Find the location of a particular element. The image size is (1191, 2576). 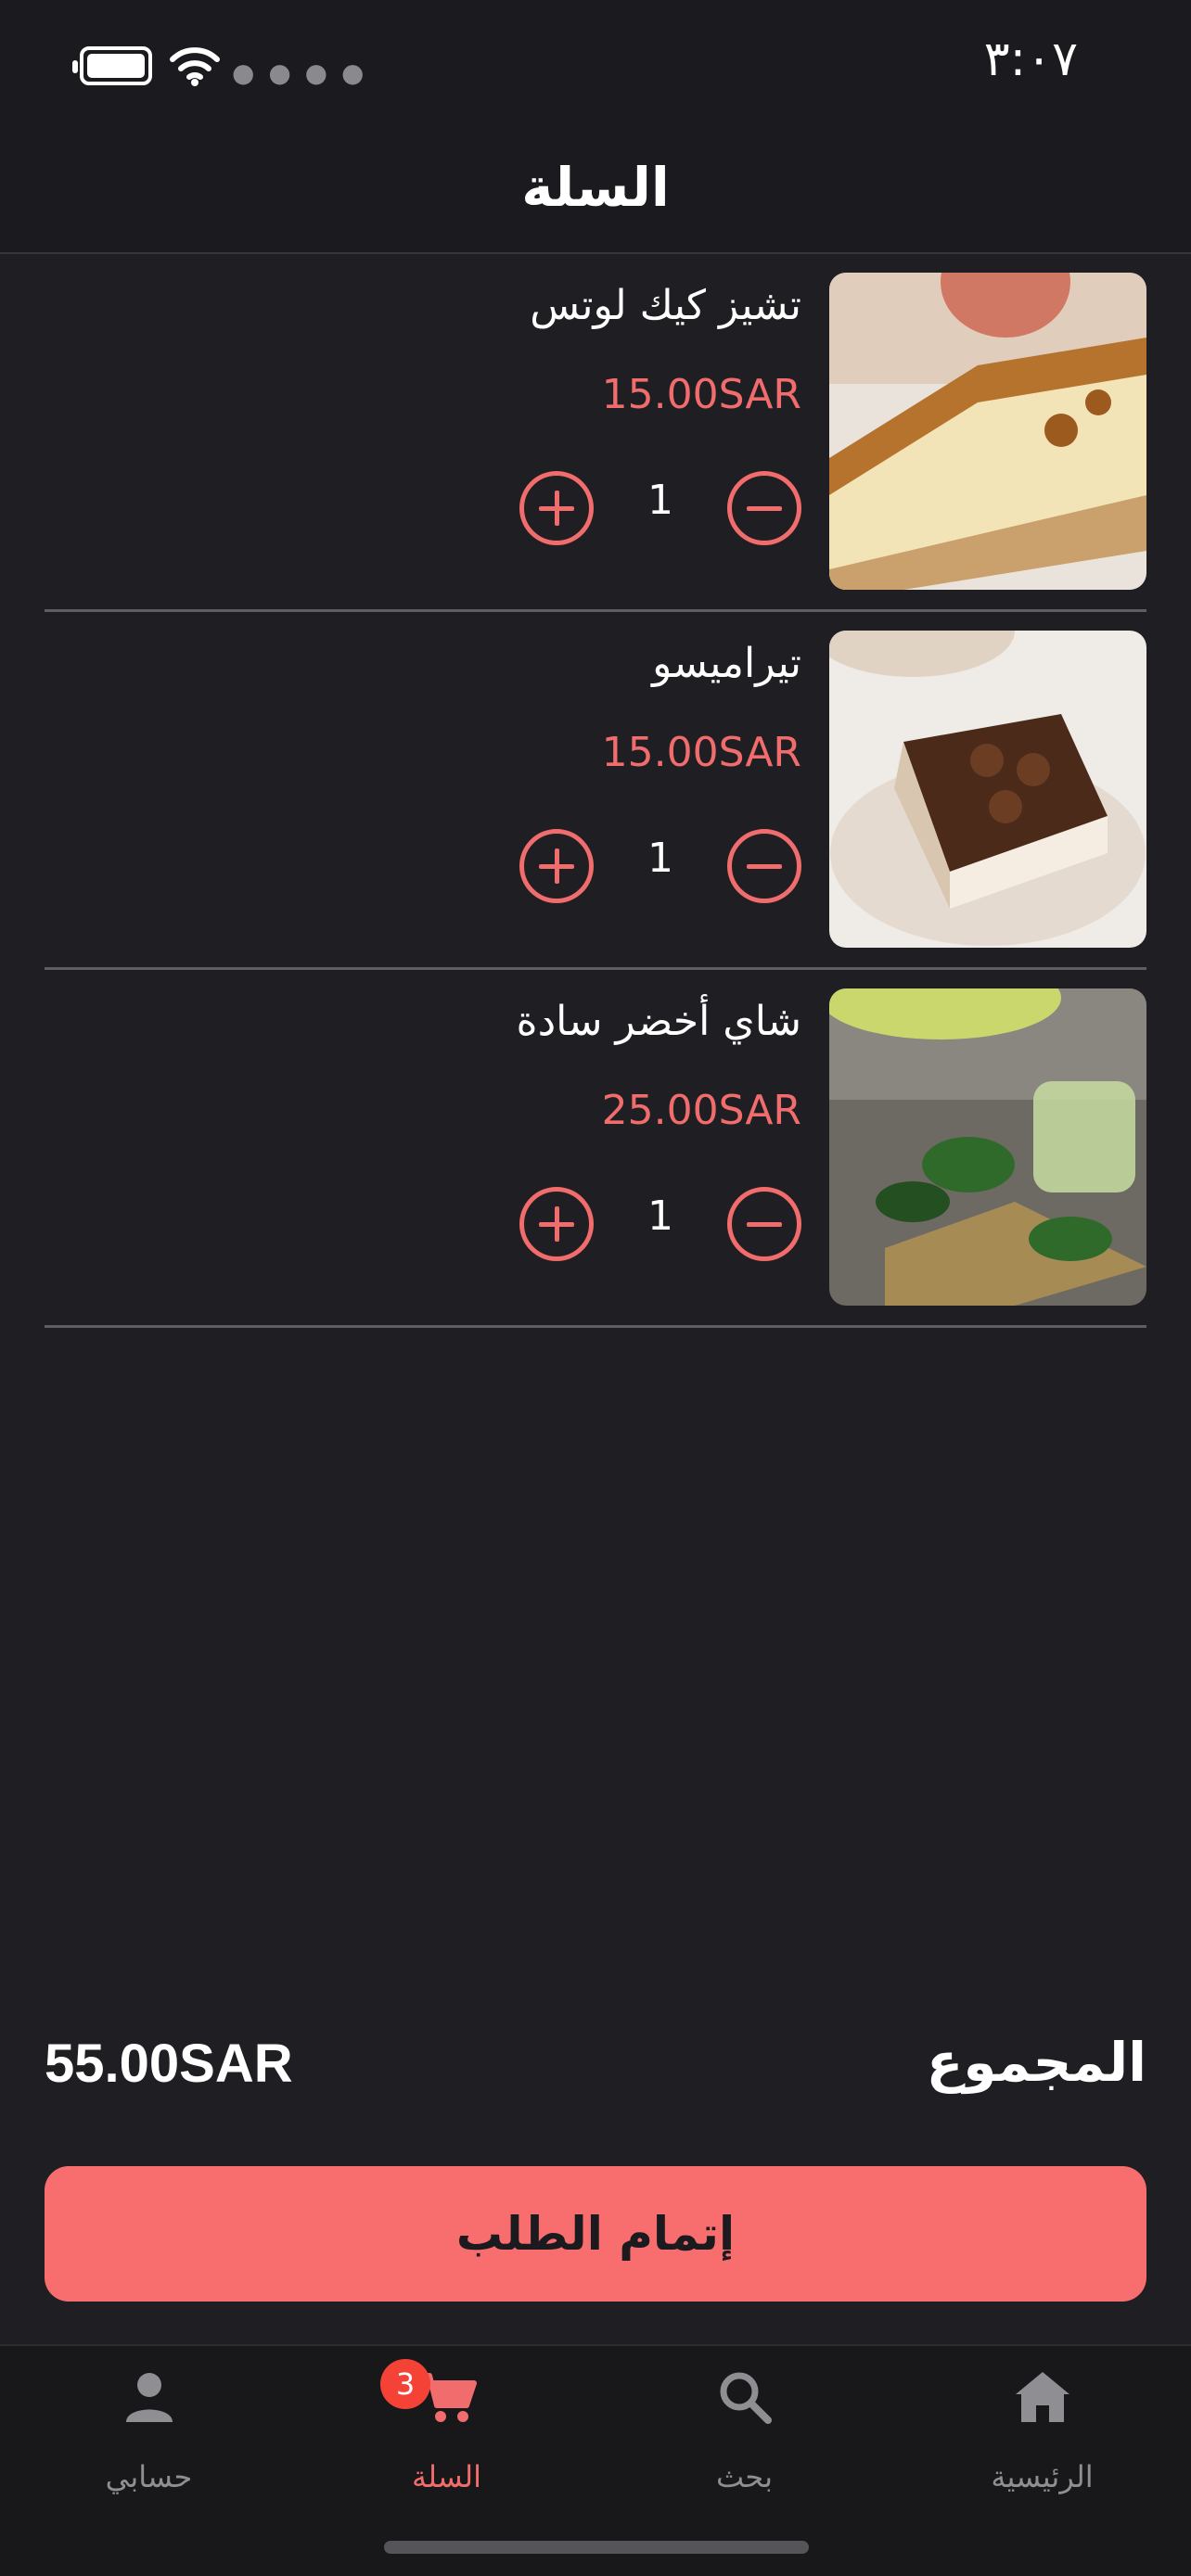

tab-account: حسابي is located at coordinates (149, 2430).